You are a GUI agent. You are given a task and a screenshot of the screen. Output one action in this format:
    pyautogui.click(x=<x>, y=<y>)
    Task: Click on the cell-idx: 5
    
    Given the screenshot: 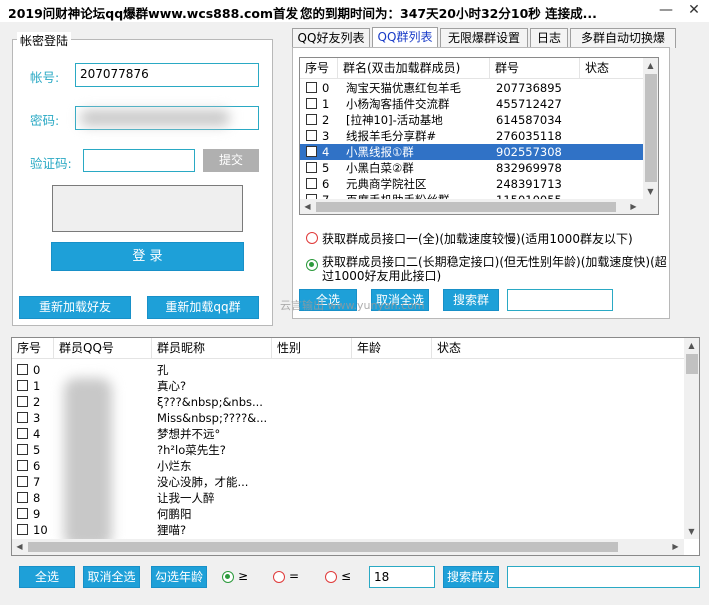 What is the action you would take?
    pyautogui.click(x=37, y=450)
    